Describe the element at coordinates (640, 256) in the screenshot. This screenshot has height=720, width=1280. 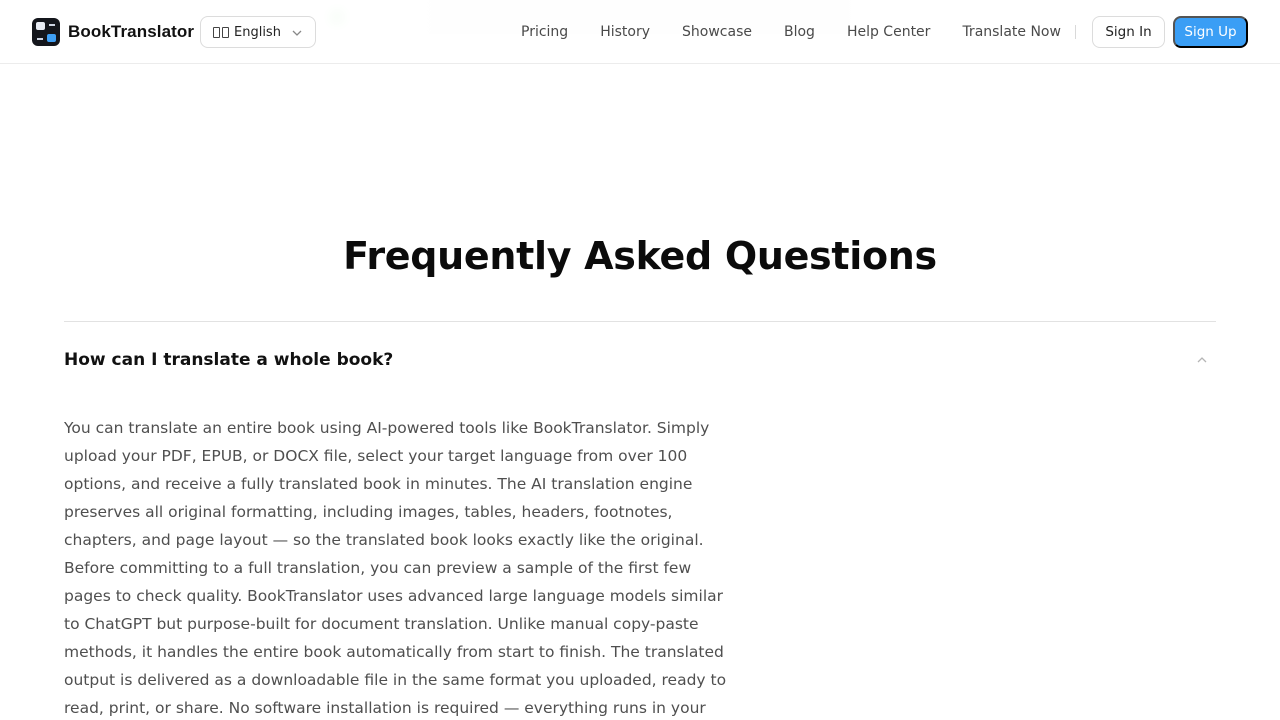
I see `faq-heading: Frequently Asked Questions` at that location.